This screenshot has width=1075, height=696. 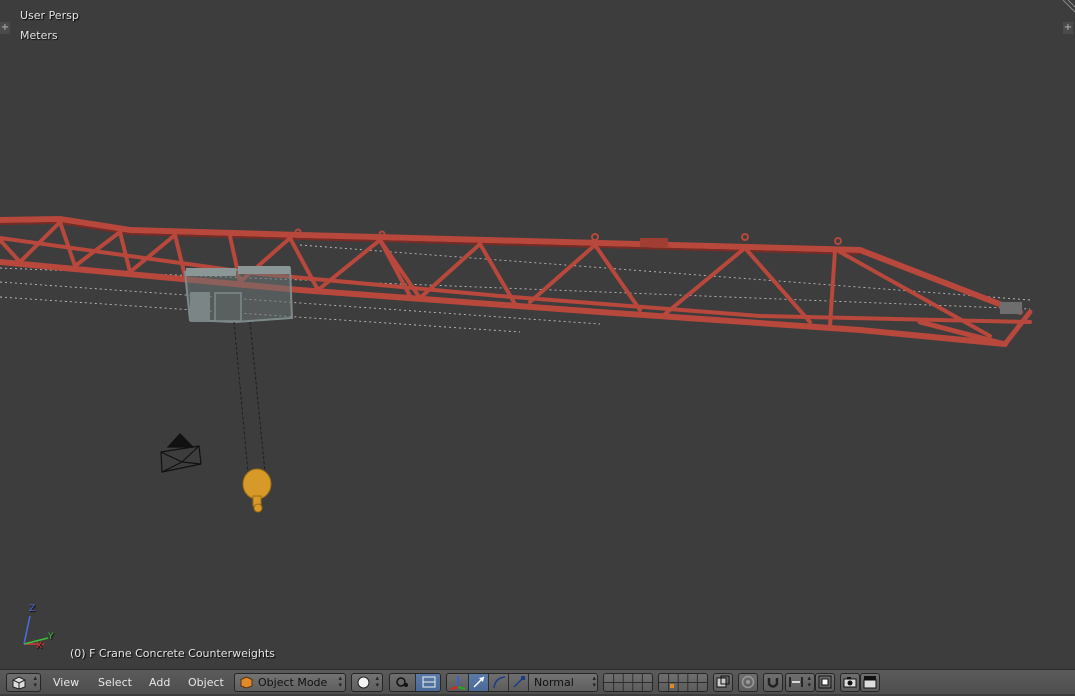 I want to click on area-split-corner-icon, so click(x=1068, y=7).